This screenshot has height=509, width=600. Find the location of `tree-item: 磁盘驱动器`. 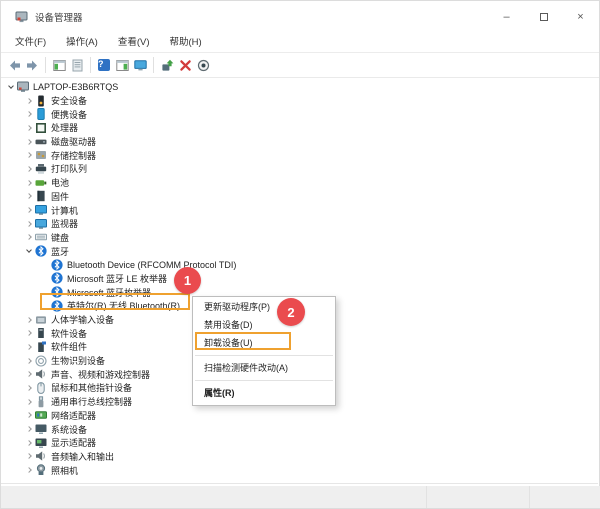

tree-item: 磁盘驱动器 is located at coordinates (299, 142).